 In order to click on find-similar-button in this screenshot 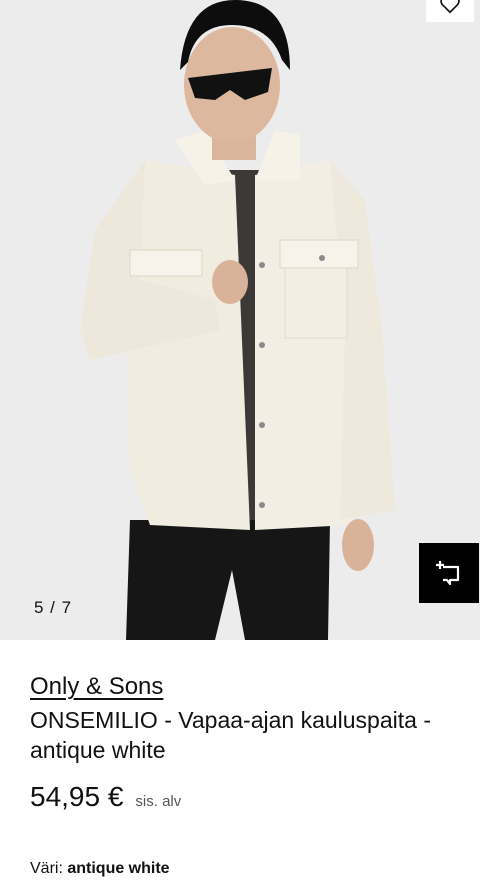, I will do `click(449, 573)`.